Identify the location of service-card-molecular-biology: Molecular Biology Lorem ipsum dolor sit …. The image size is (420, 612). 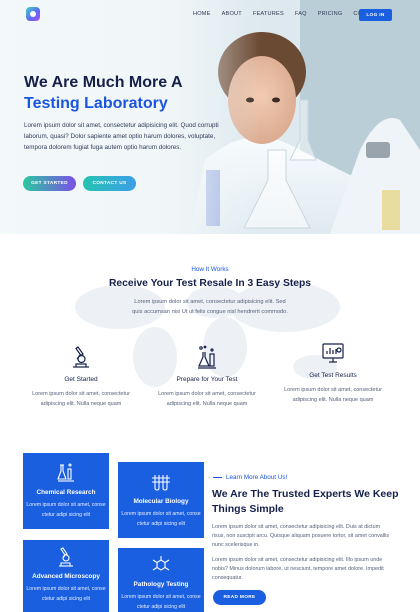
(161, 500).